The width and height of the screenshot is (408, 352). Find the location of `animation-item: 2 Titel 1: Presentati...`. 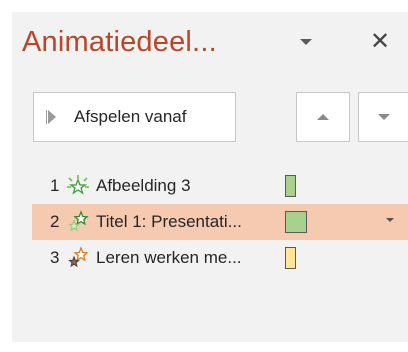

animation-item: 2 Titel 1: Presentati... is located at coordinates (220, 222).